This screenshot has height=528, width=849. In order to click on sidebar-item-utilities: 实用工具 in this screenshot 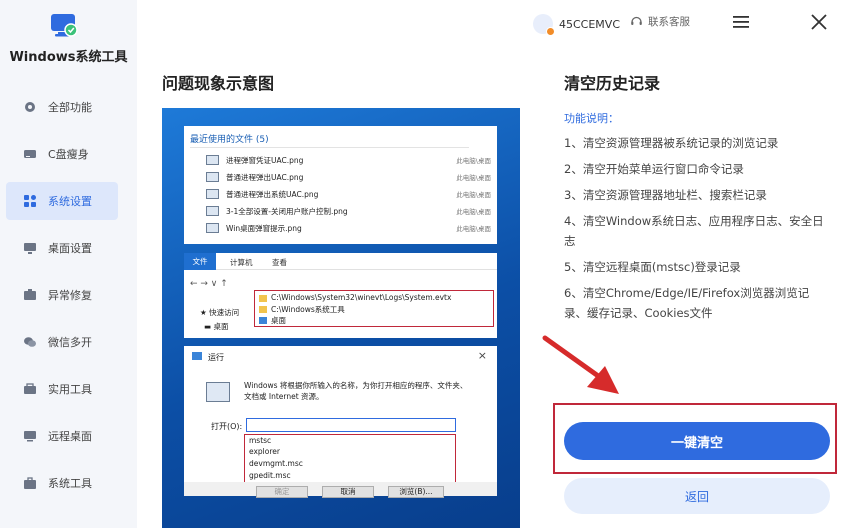, I will do `click(62, 389)`.